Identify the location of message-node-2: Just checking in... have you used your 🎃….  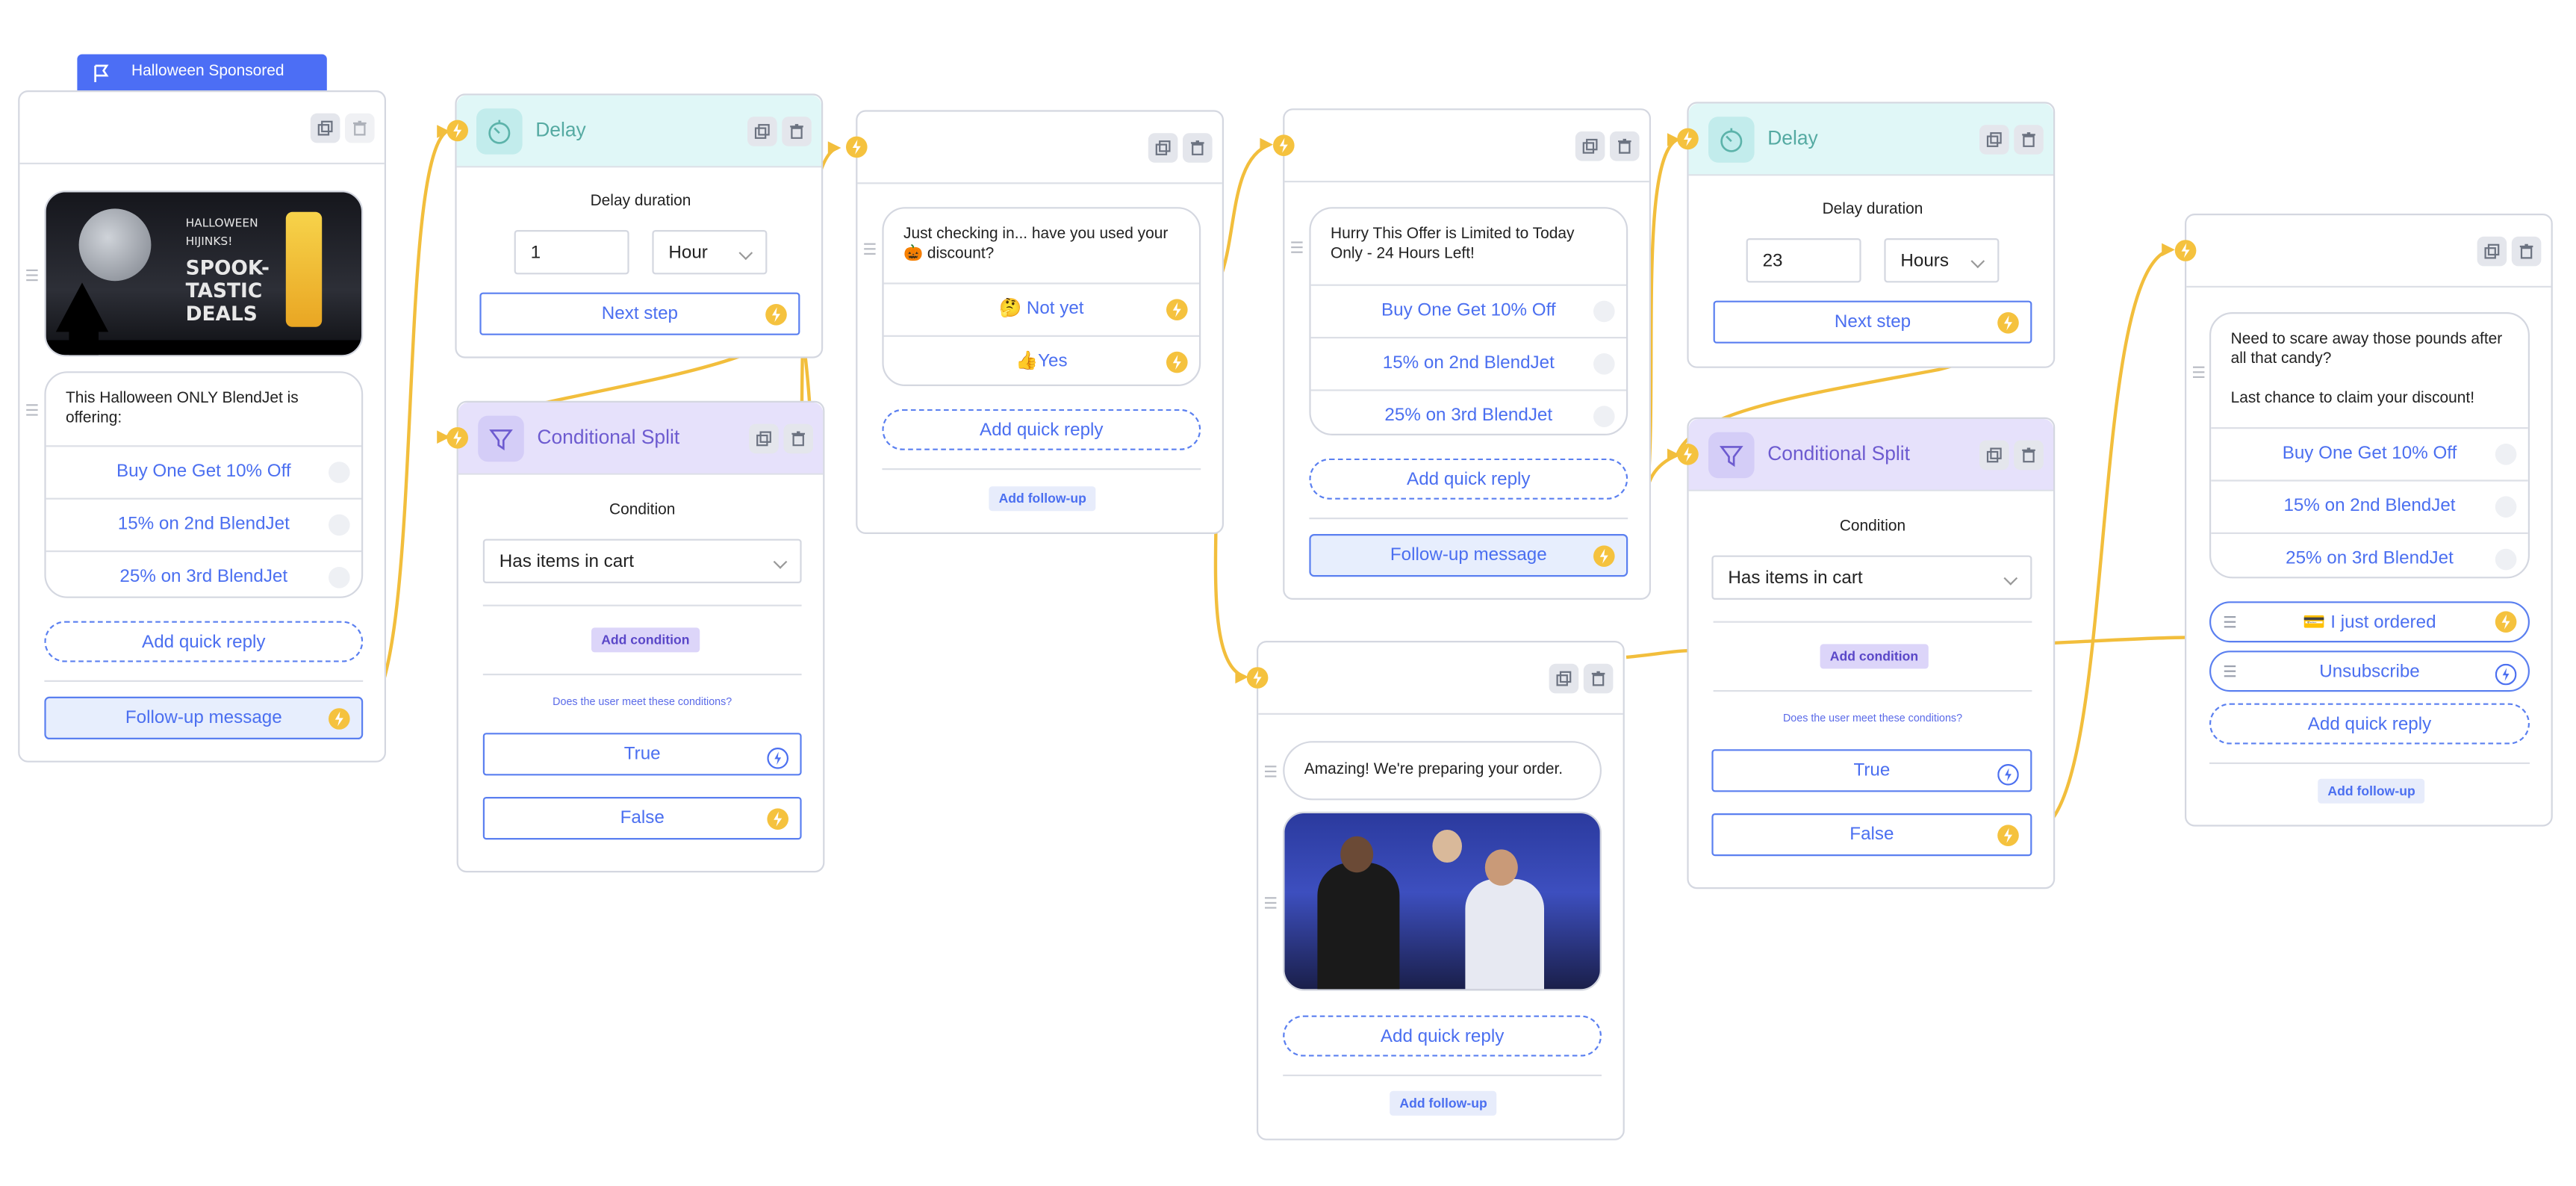
(1040, 322).